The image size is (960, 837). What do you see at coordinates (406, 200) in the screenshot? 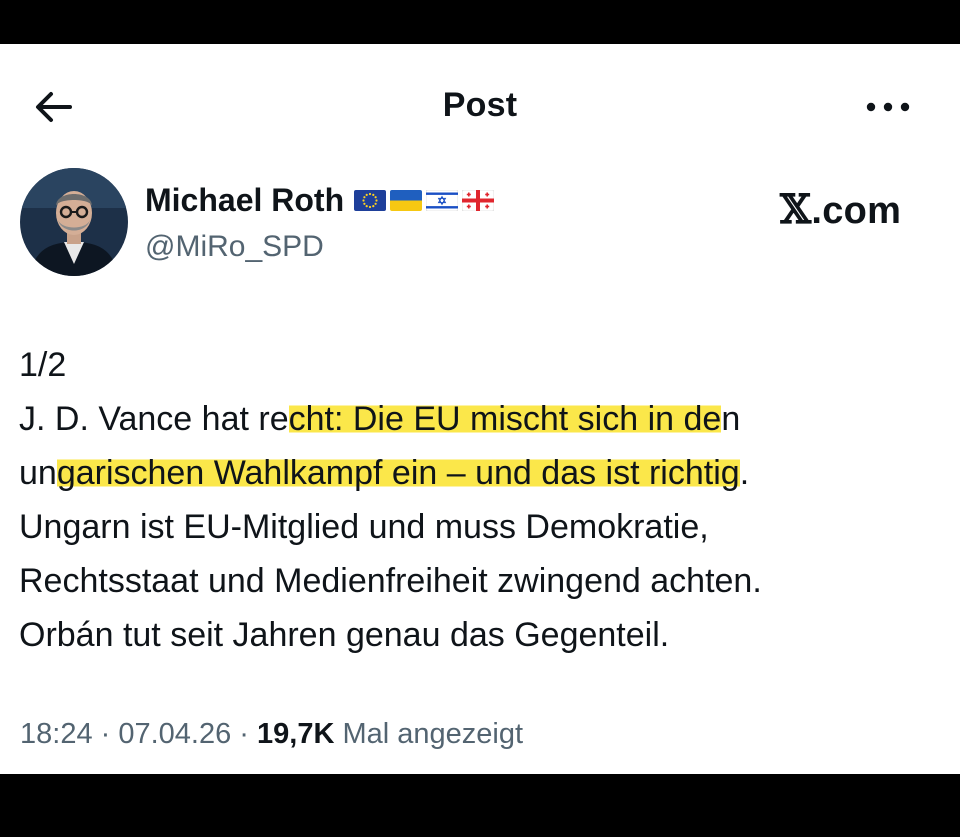
I see `ukraine-flag-icon` at bounding box center [406, 200].